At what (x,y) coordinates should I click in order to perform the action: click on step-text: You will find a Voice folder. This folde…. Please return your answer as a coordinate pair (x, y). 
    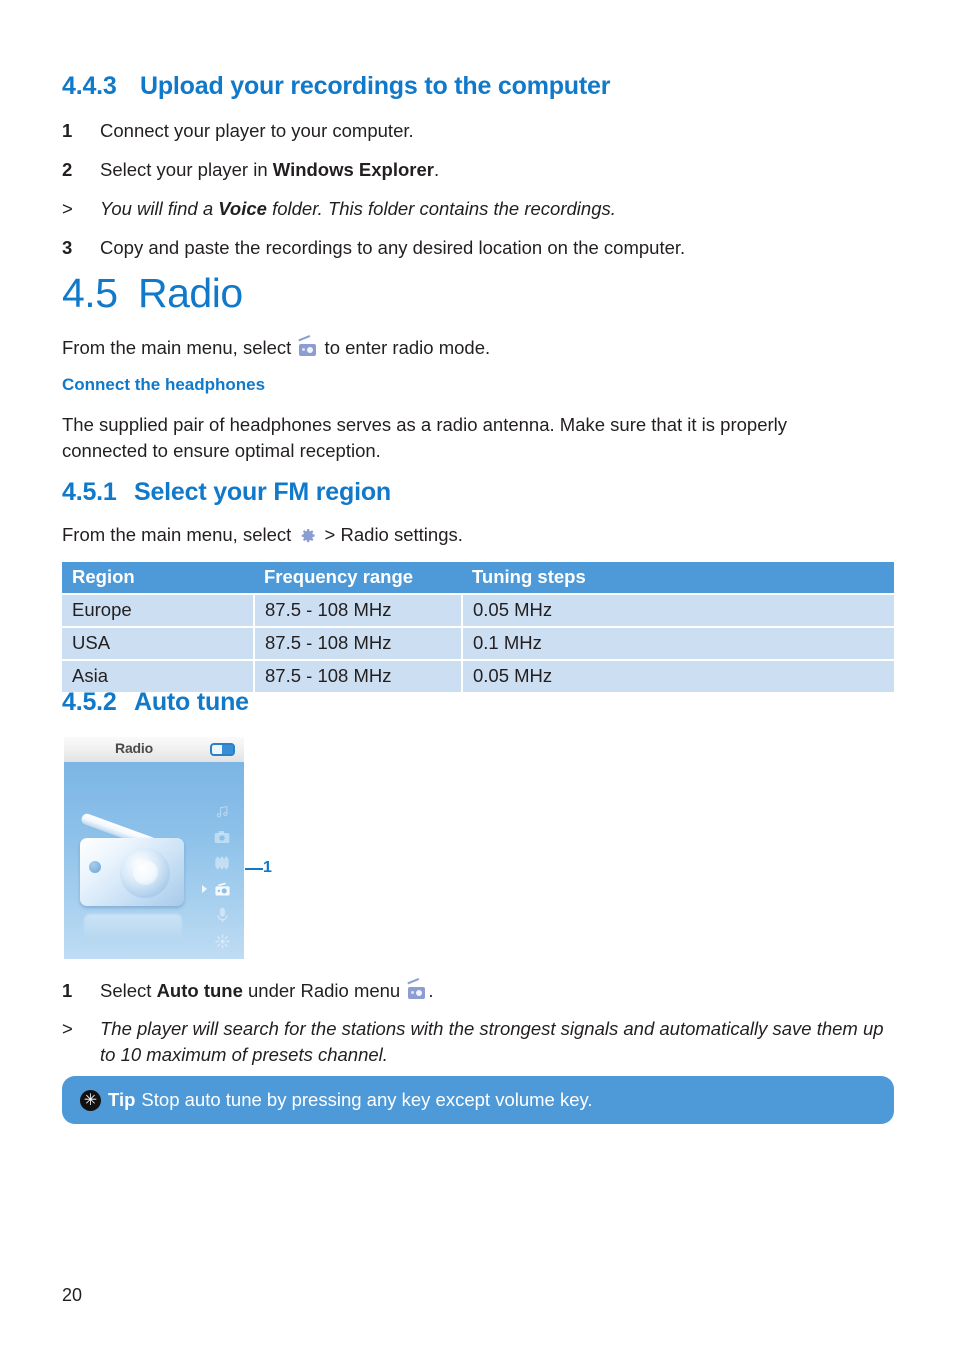
    Looking at the image, I should click on (501, 209).